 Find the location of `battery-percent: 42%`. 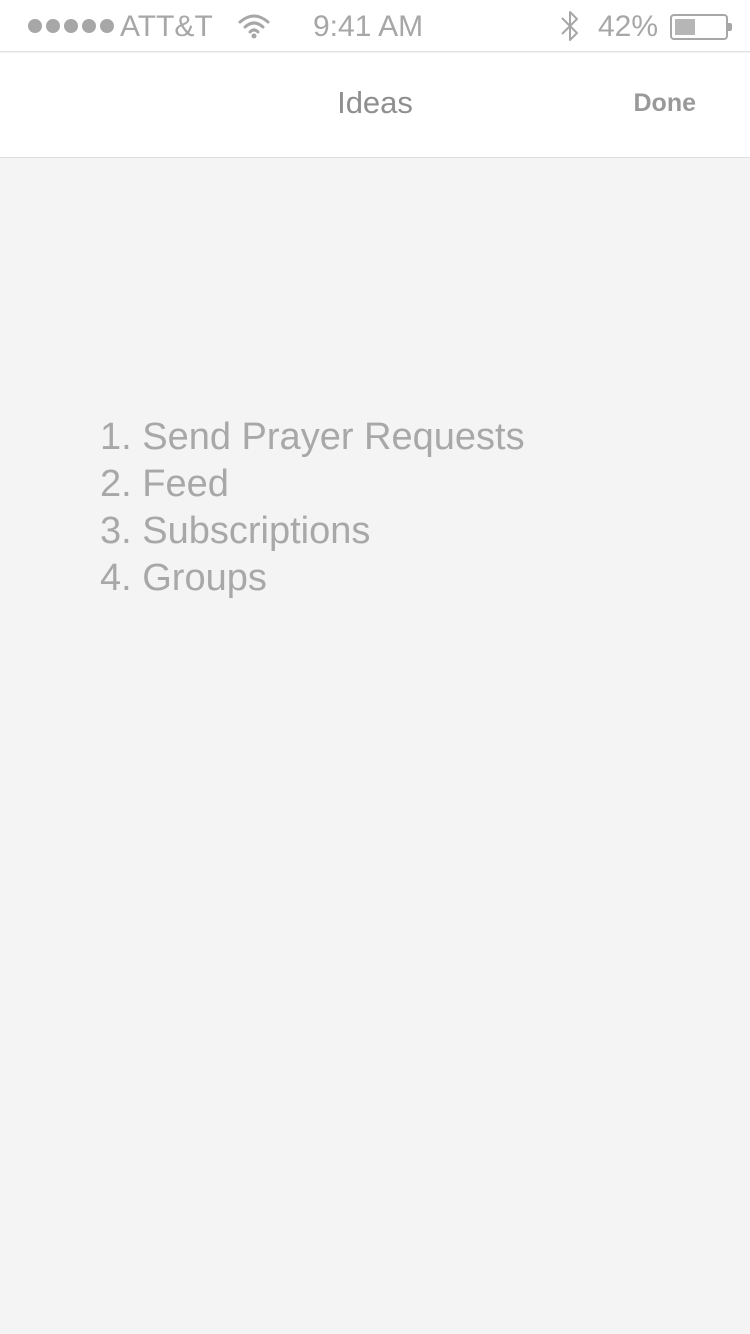

battery-percent: 42% is located at coordinates (628, 26).